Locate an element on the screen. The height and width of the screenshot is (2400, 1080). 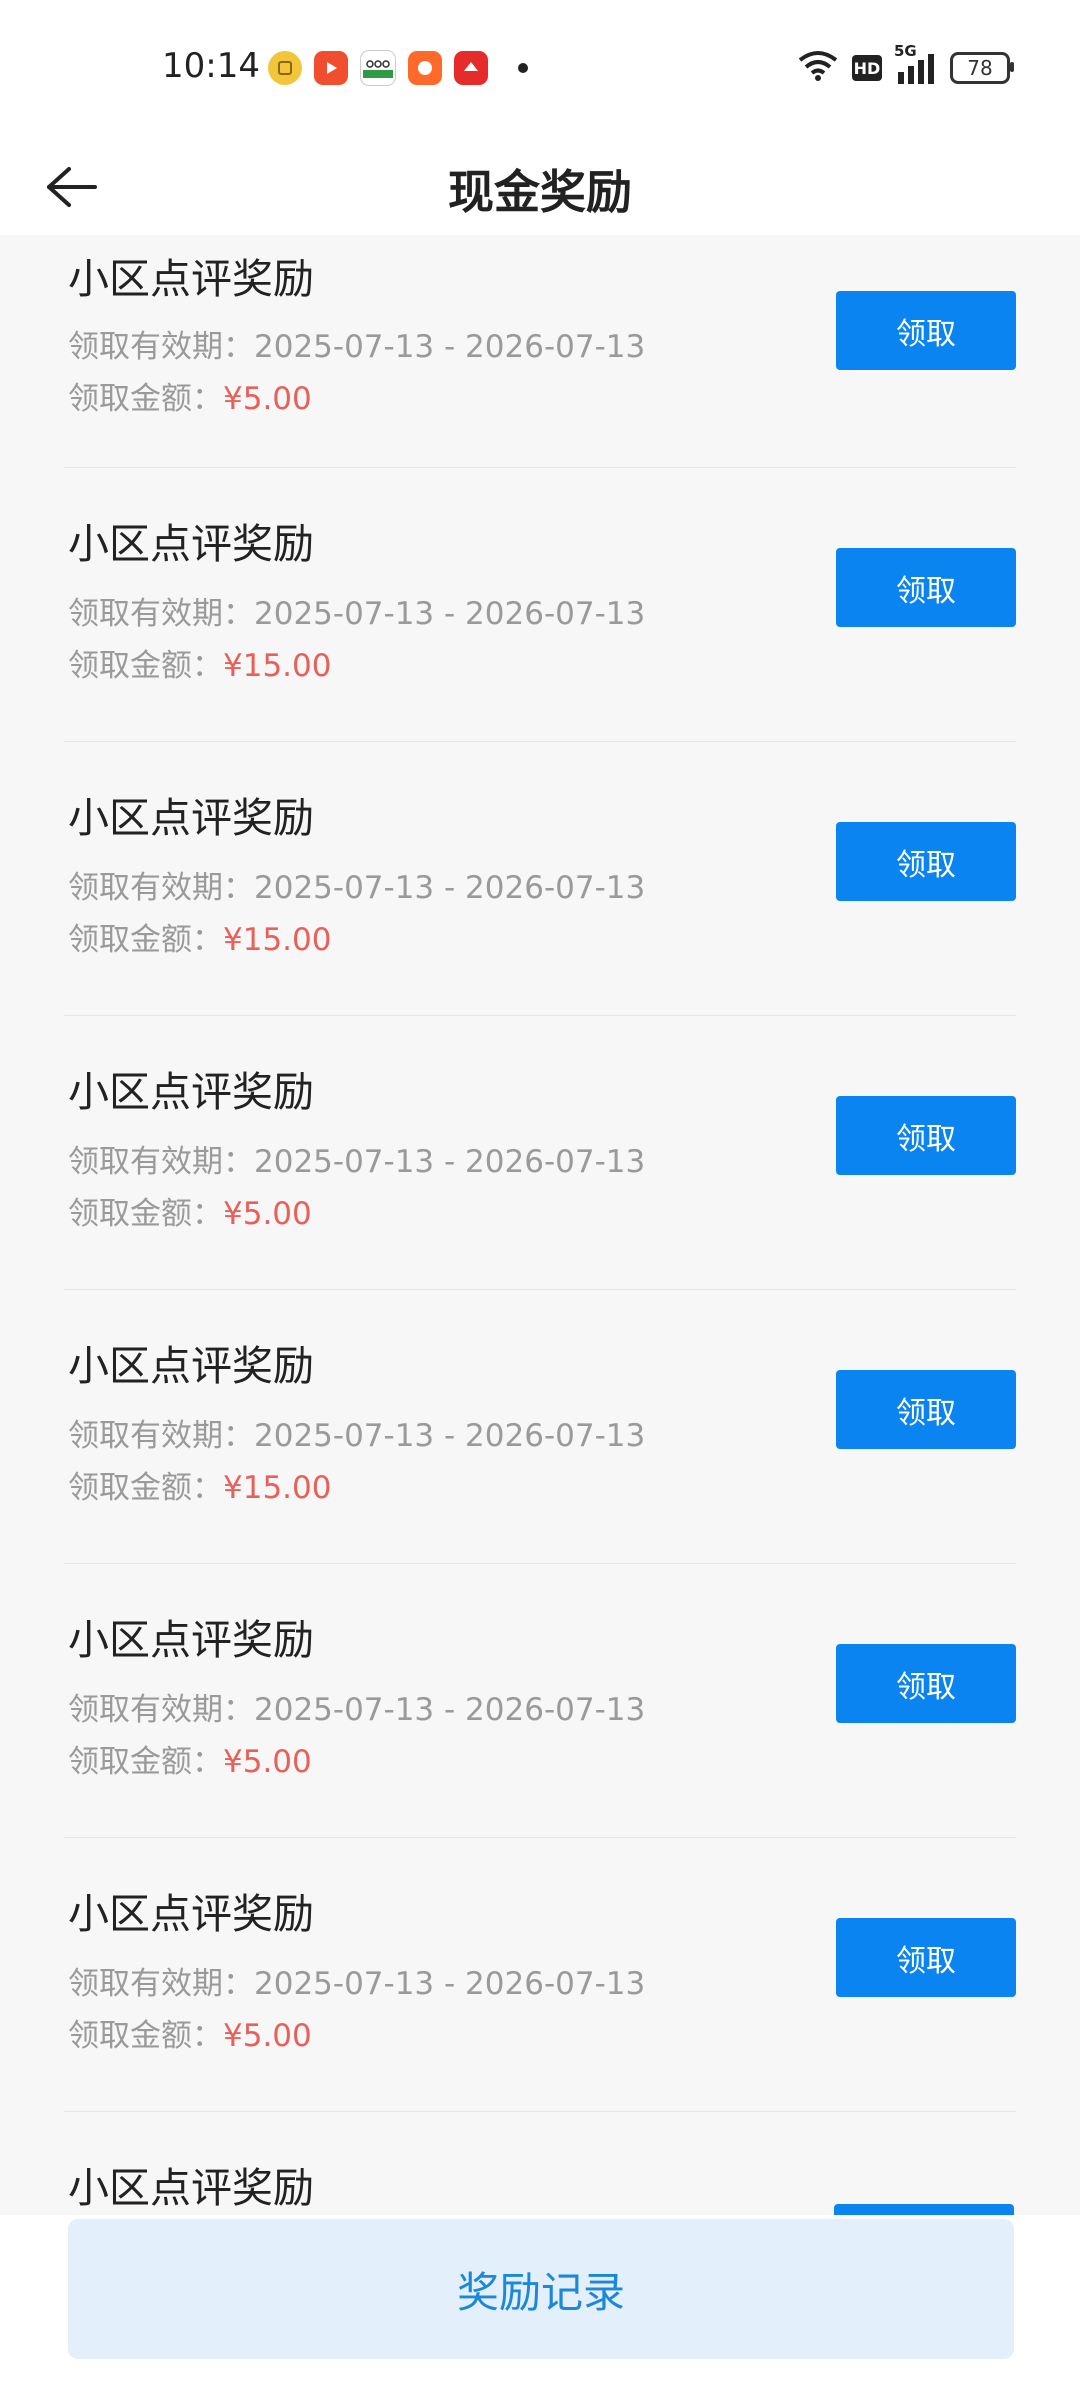
status-time: 10:14 is located at coordinates (211, 66).